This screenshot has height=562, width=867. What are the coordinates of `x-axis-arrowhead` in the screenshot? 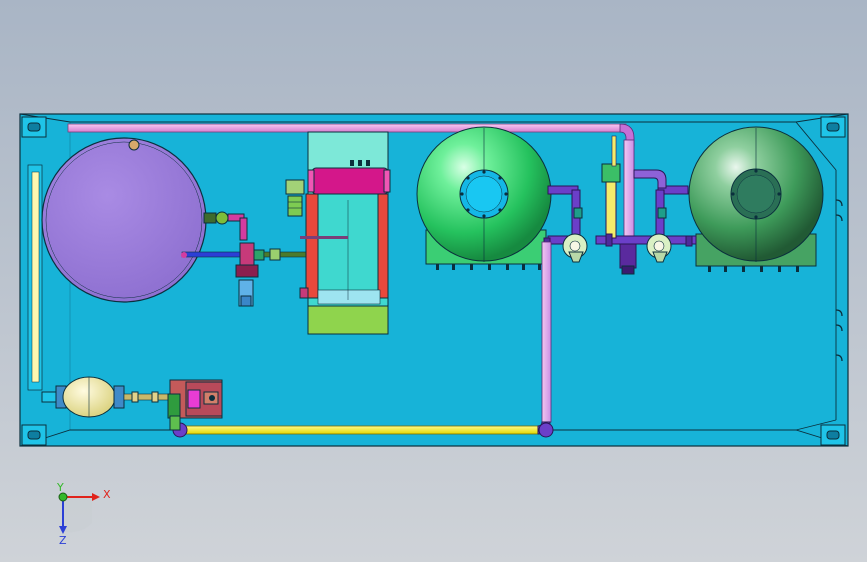 It's located at (96, 497).